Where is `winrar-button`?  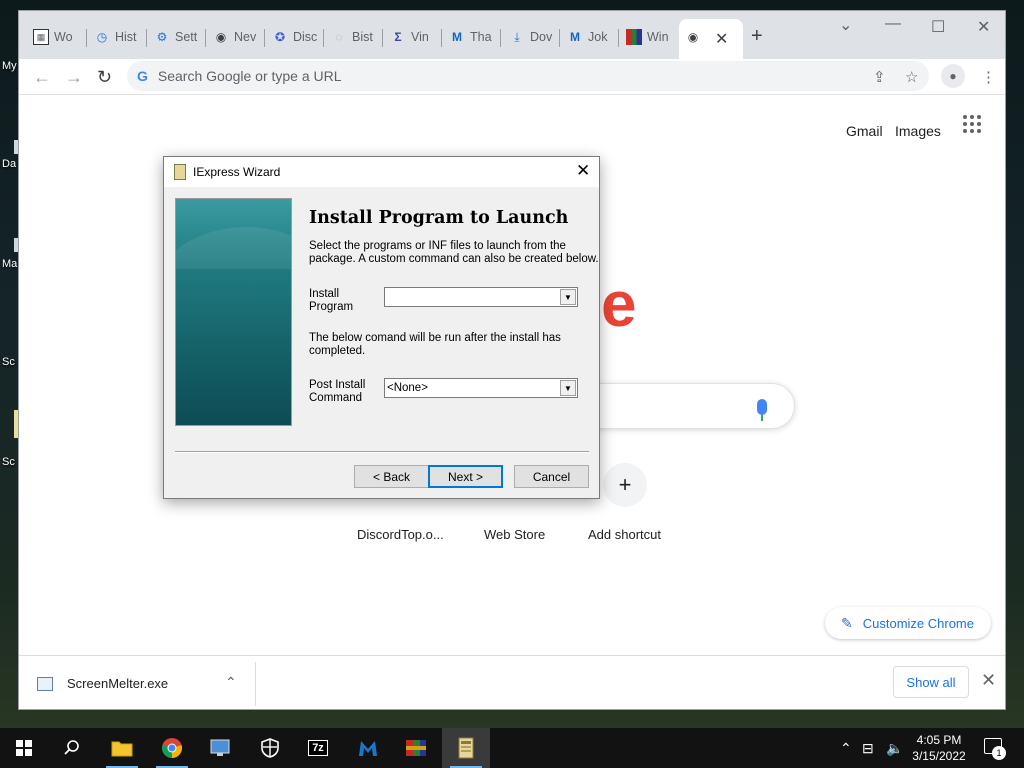 winrar-button is located at coordinates (416, 748).